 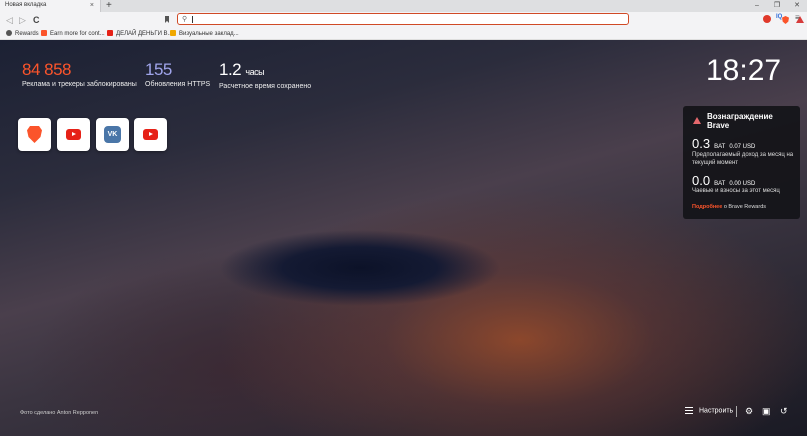 I want to click on extension-iq-icon: IQ, so click(x=779, y=17).